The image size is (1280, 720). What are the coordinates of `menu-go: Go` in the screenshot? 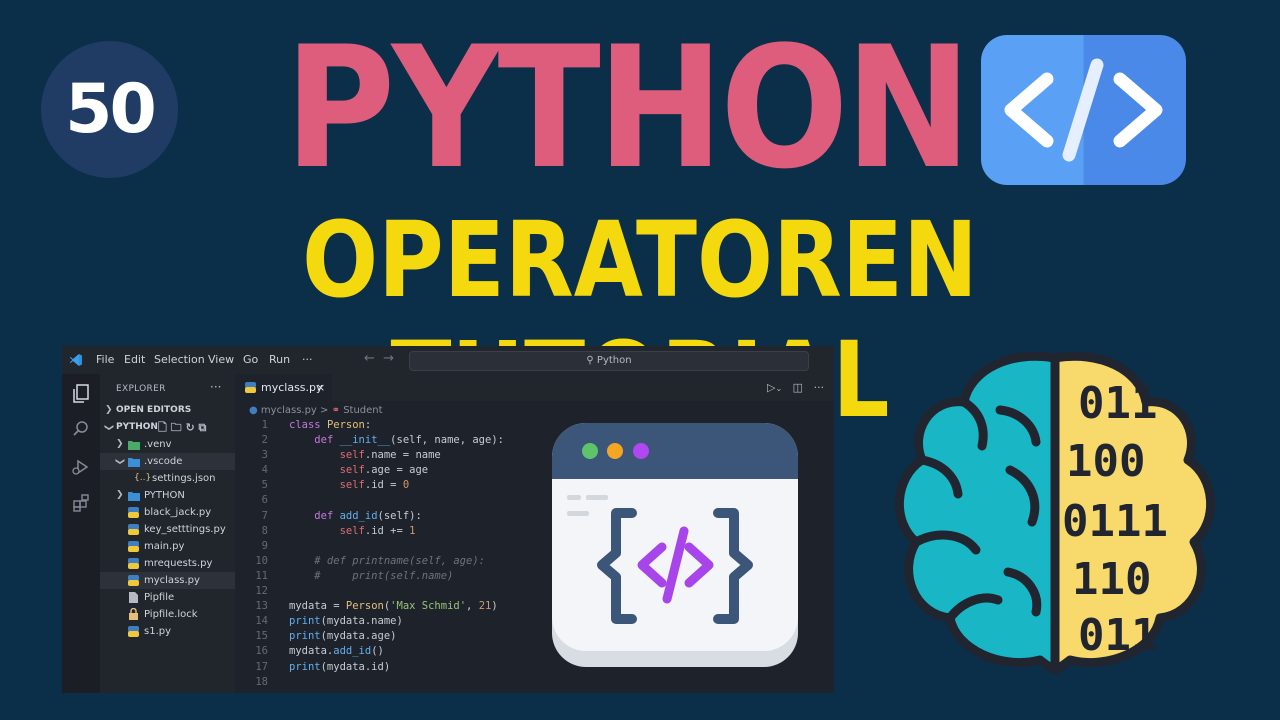 It's located at (250, 359).